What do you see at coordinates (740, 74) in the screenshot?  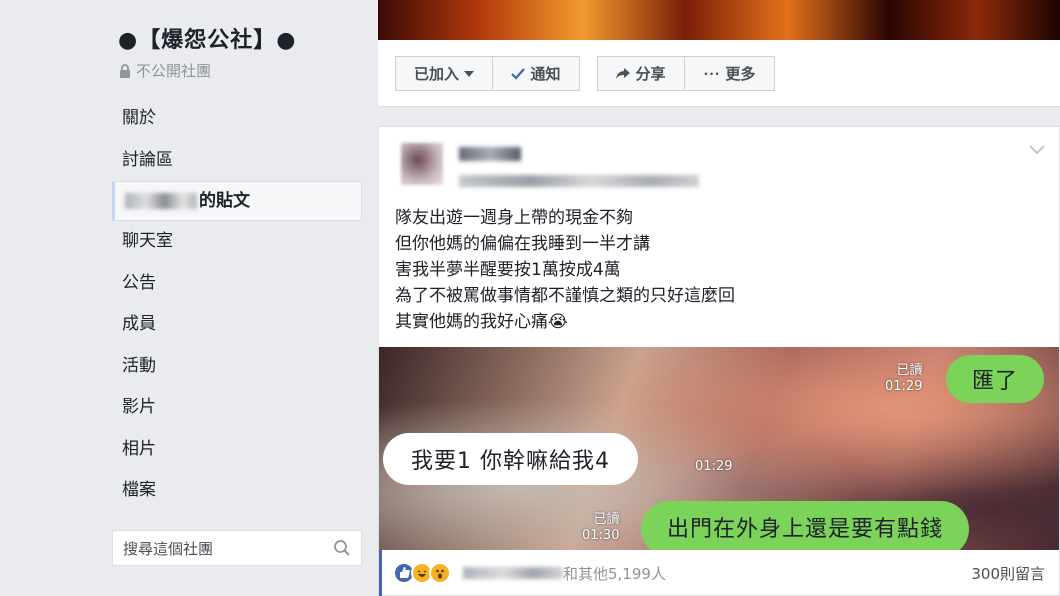 I see `more-label: 更多` at bounding box center [740, 74].